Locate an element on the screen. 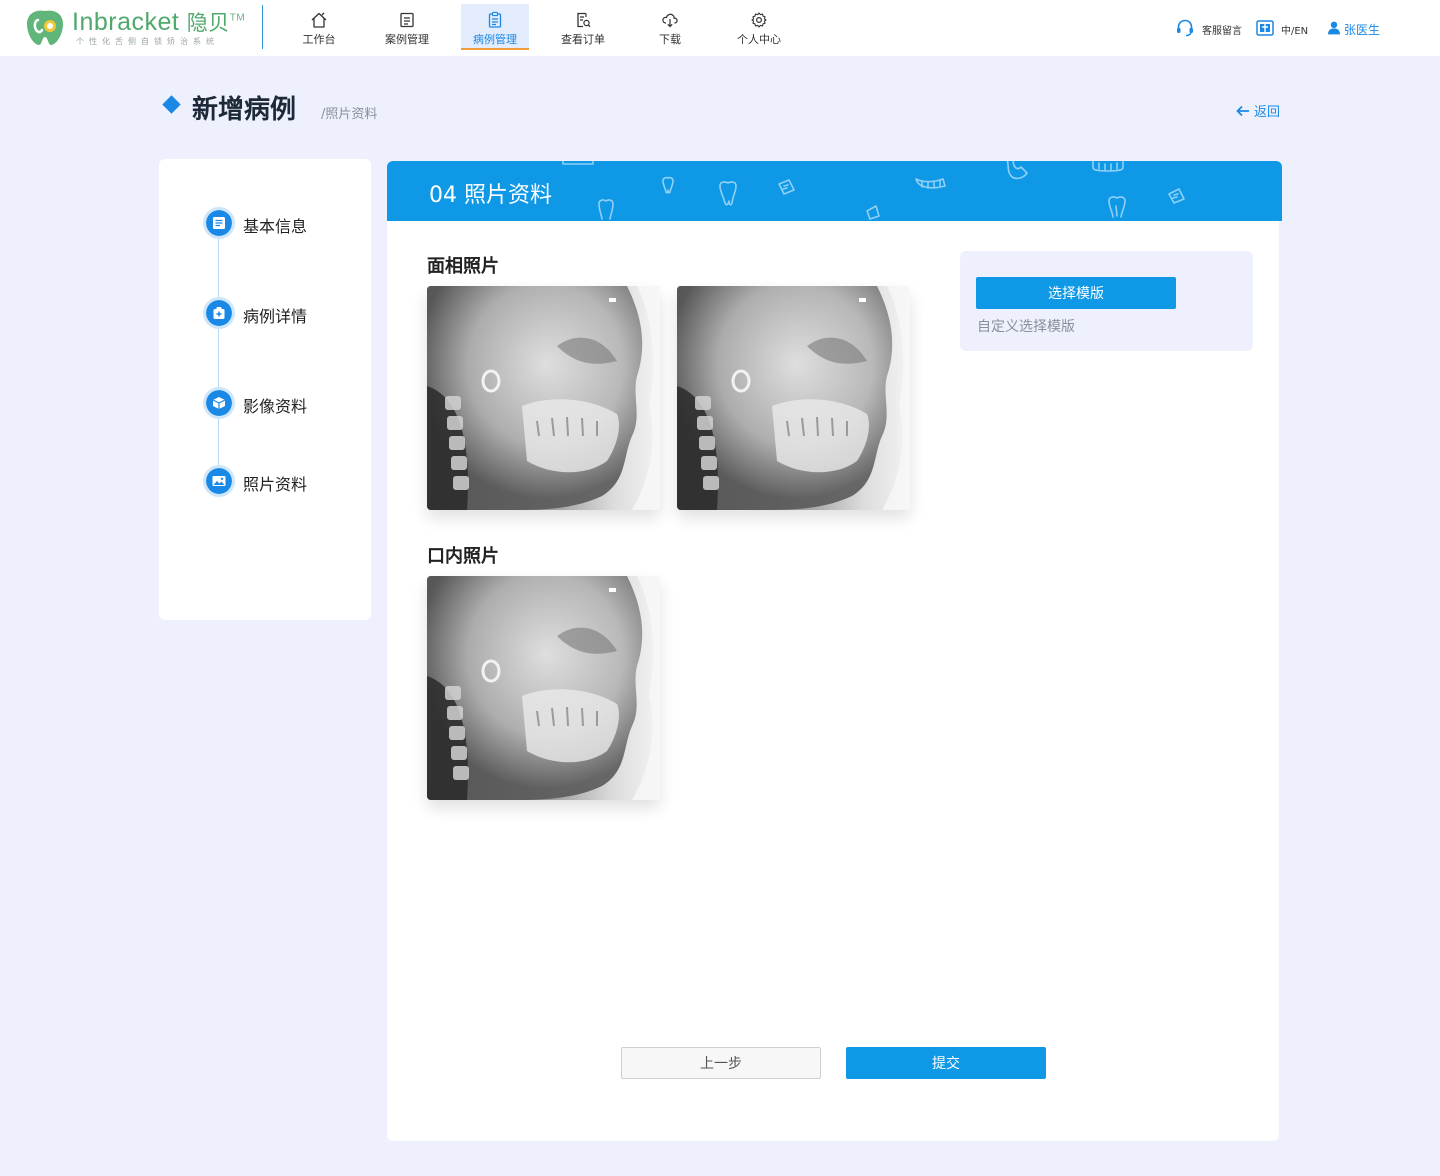 The height and width of the screenshot is (1176, 1440). steps-panel: 基本信息 病例详情 影像资料 照片资料 is located at coordinates (265, 389).